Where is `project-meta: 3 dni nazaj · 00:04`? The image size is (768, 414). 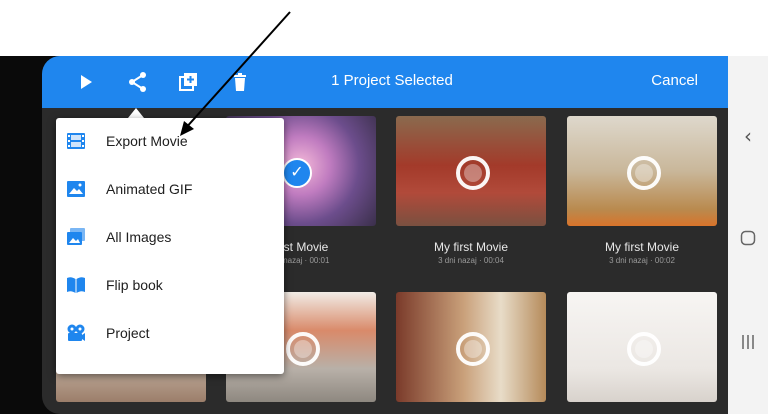
project-meta: 3 dni nazaj · 00:04 is located at coordinates (471, 260).